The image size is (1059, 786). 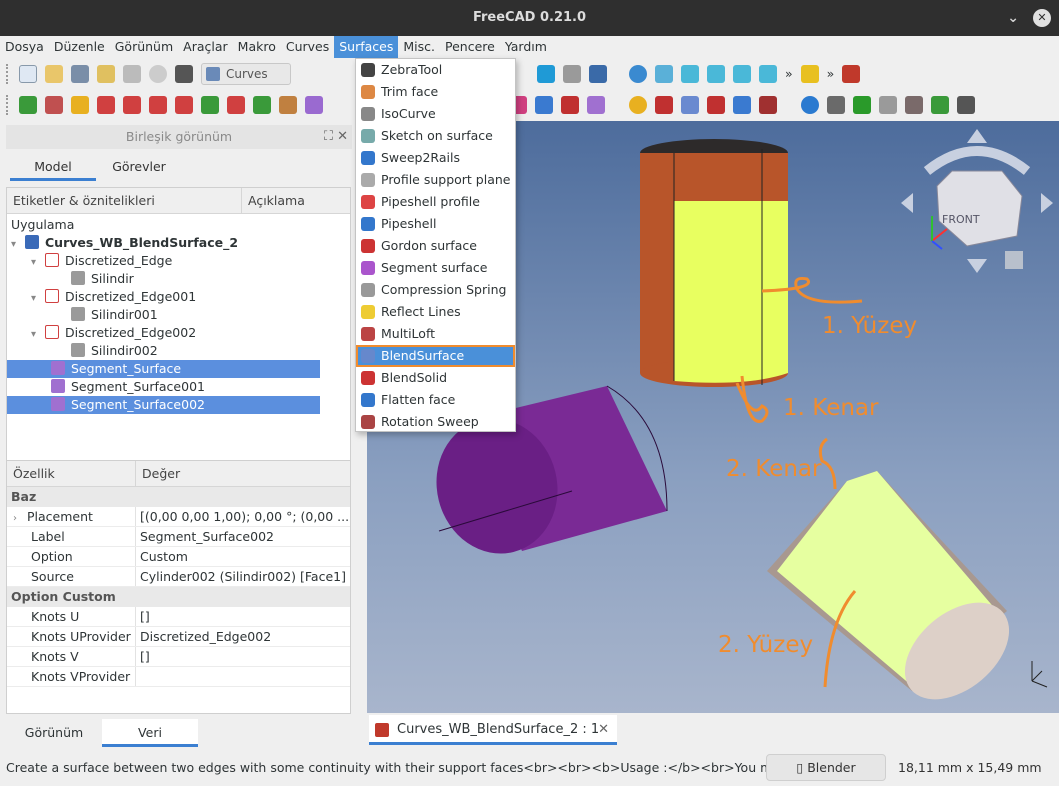 What do you see at coordinates (246, 73) in the screenshot?
I see `workbench-selector: Curves` at bounding box center [246, 73].